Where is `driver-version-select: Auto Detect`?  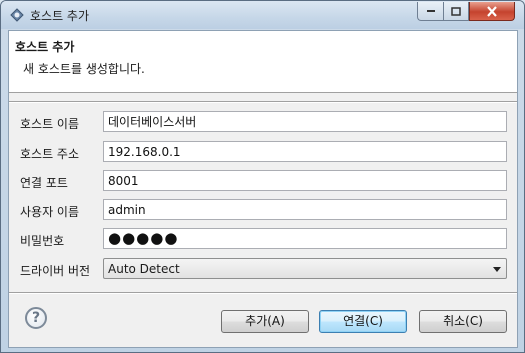 driver-version-select: Auto Detect is located at coordinates (305, 268).